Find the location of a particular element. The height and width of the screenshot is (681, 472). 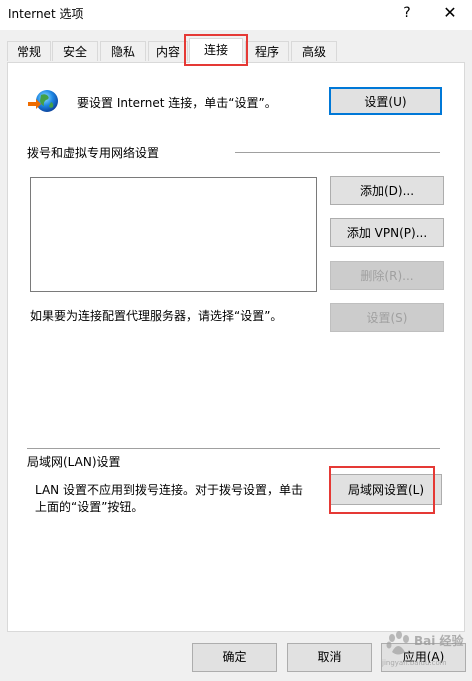

setup-description: 要设置 Internet 连接，单击“设置”。 is located at coordinates (177, 103).